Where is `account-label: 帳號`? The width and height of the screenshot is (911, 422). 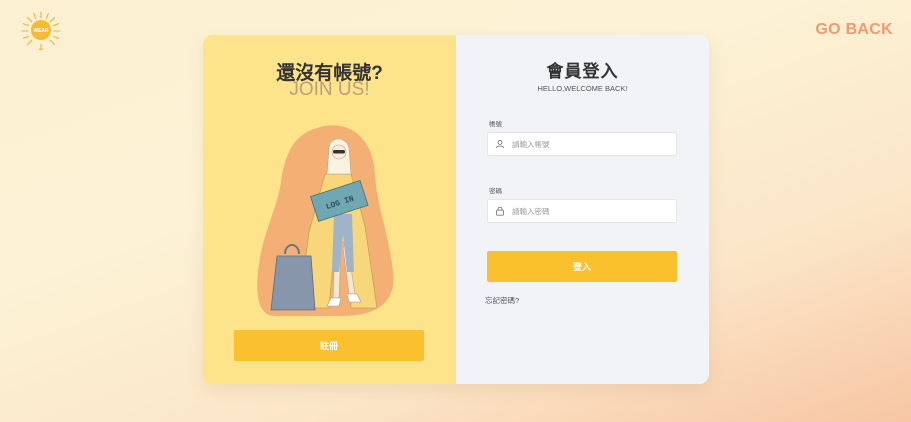 account-label: 帳號 is located at coordinates (495, 124).